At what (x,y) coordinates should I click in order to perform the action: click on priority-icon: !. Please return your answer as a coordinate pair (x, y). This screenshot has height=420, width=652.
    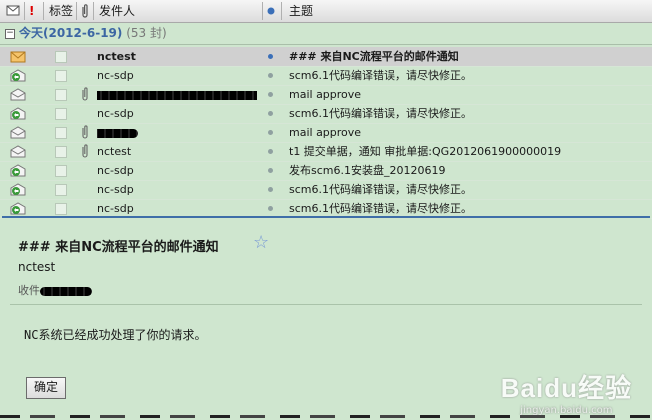
    Looking at the image, I should click on (31, 11).